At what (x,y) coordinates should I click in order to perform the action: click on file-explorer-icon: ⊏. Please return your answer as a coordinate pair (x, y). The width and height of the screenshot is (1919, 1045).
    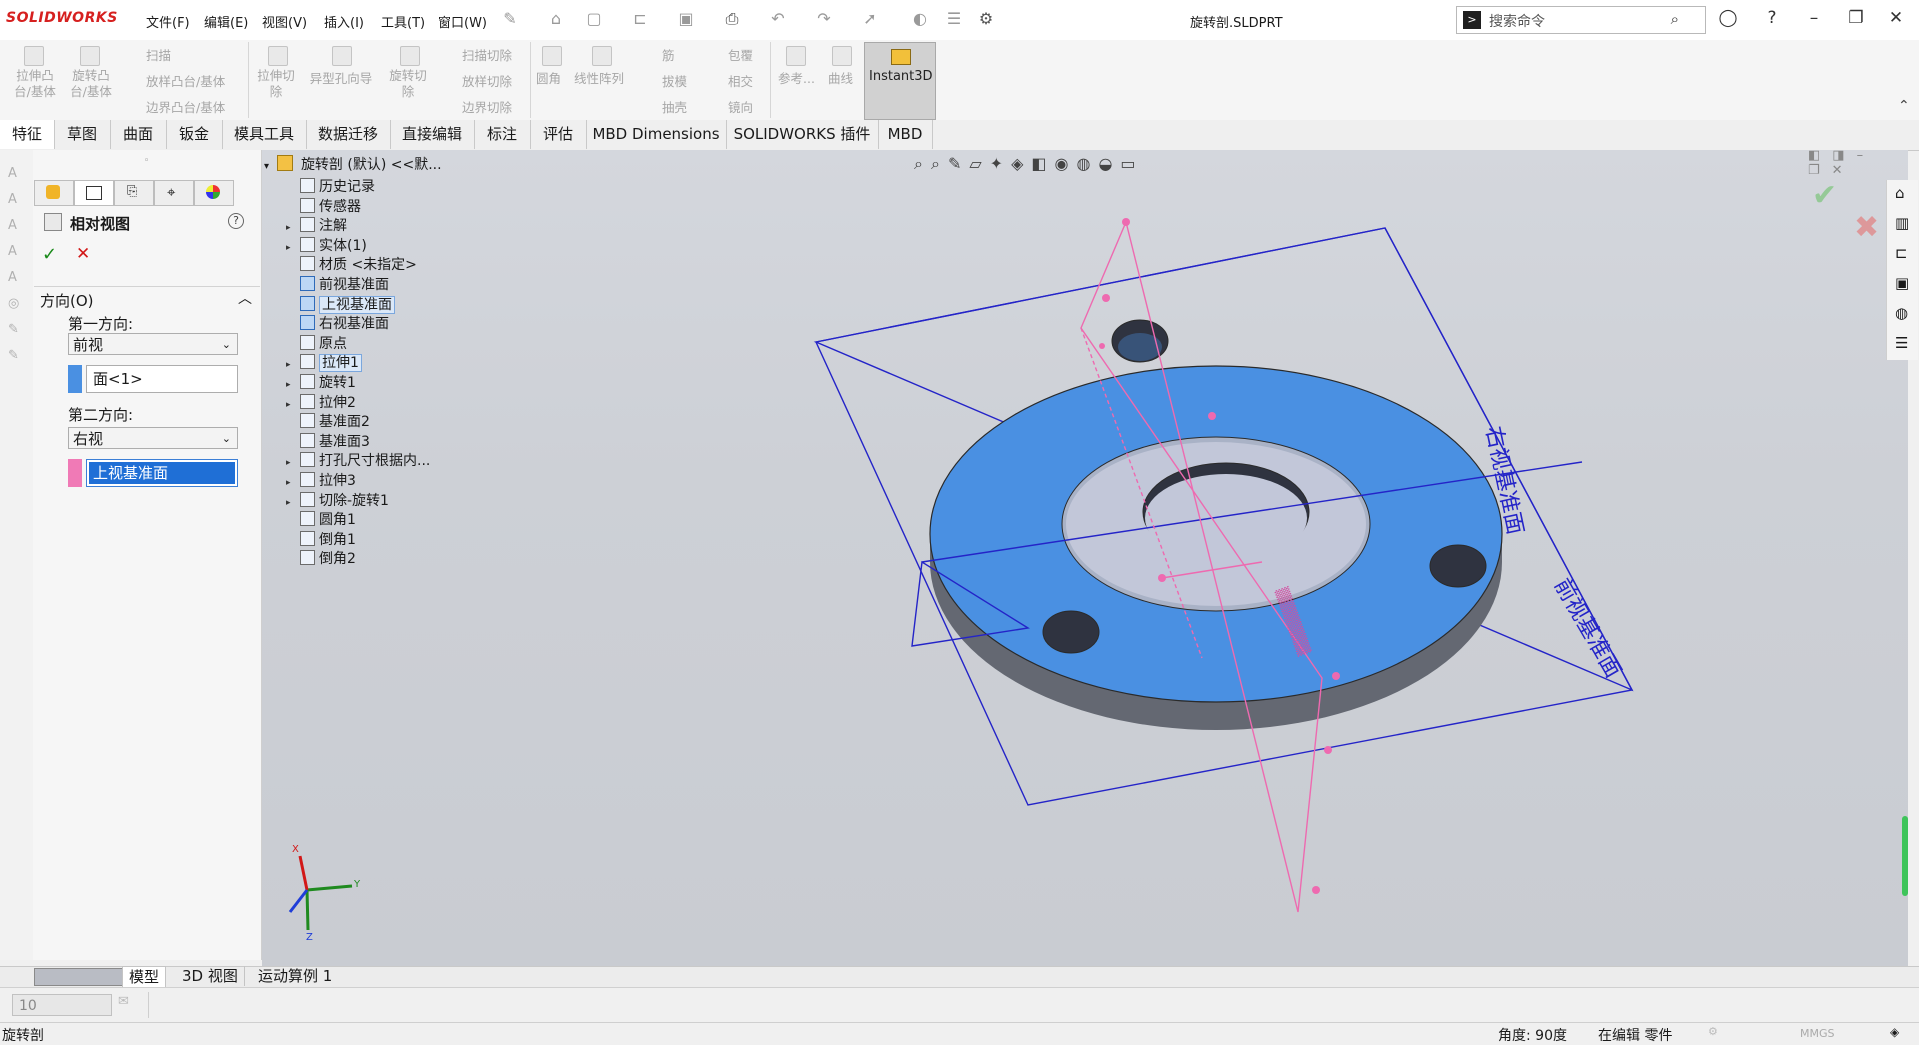
    Looking at the image, I should click on (1901, 253).